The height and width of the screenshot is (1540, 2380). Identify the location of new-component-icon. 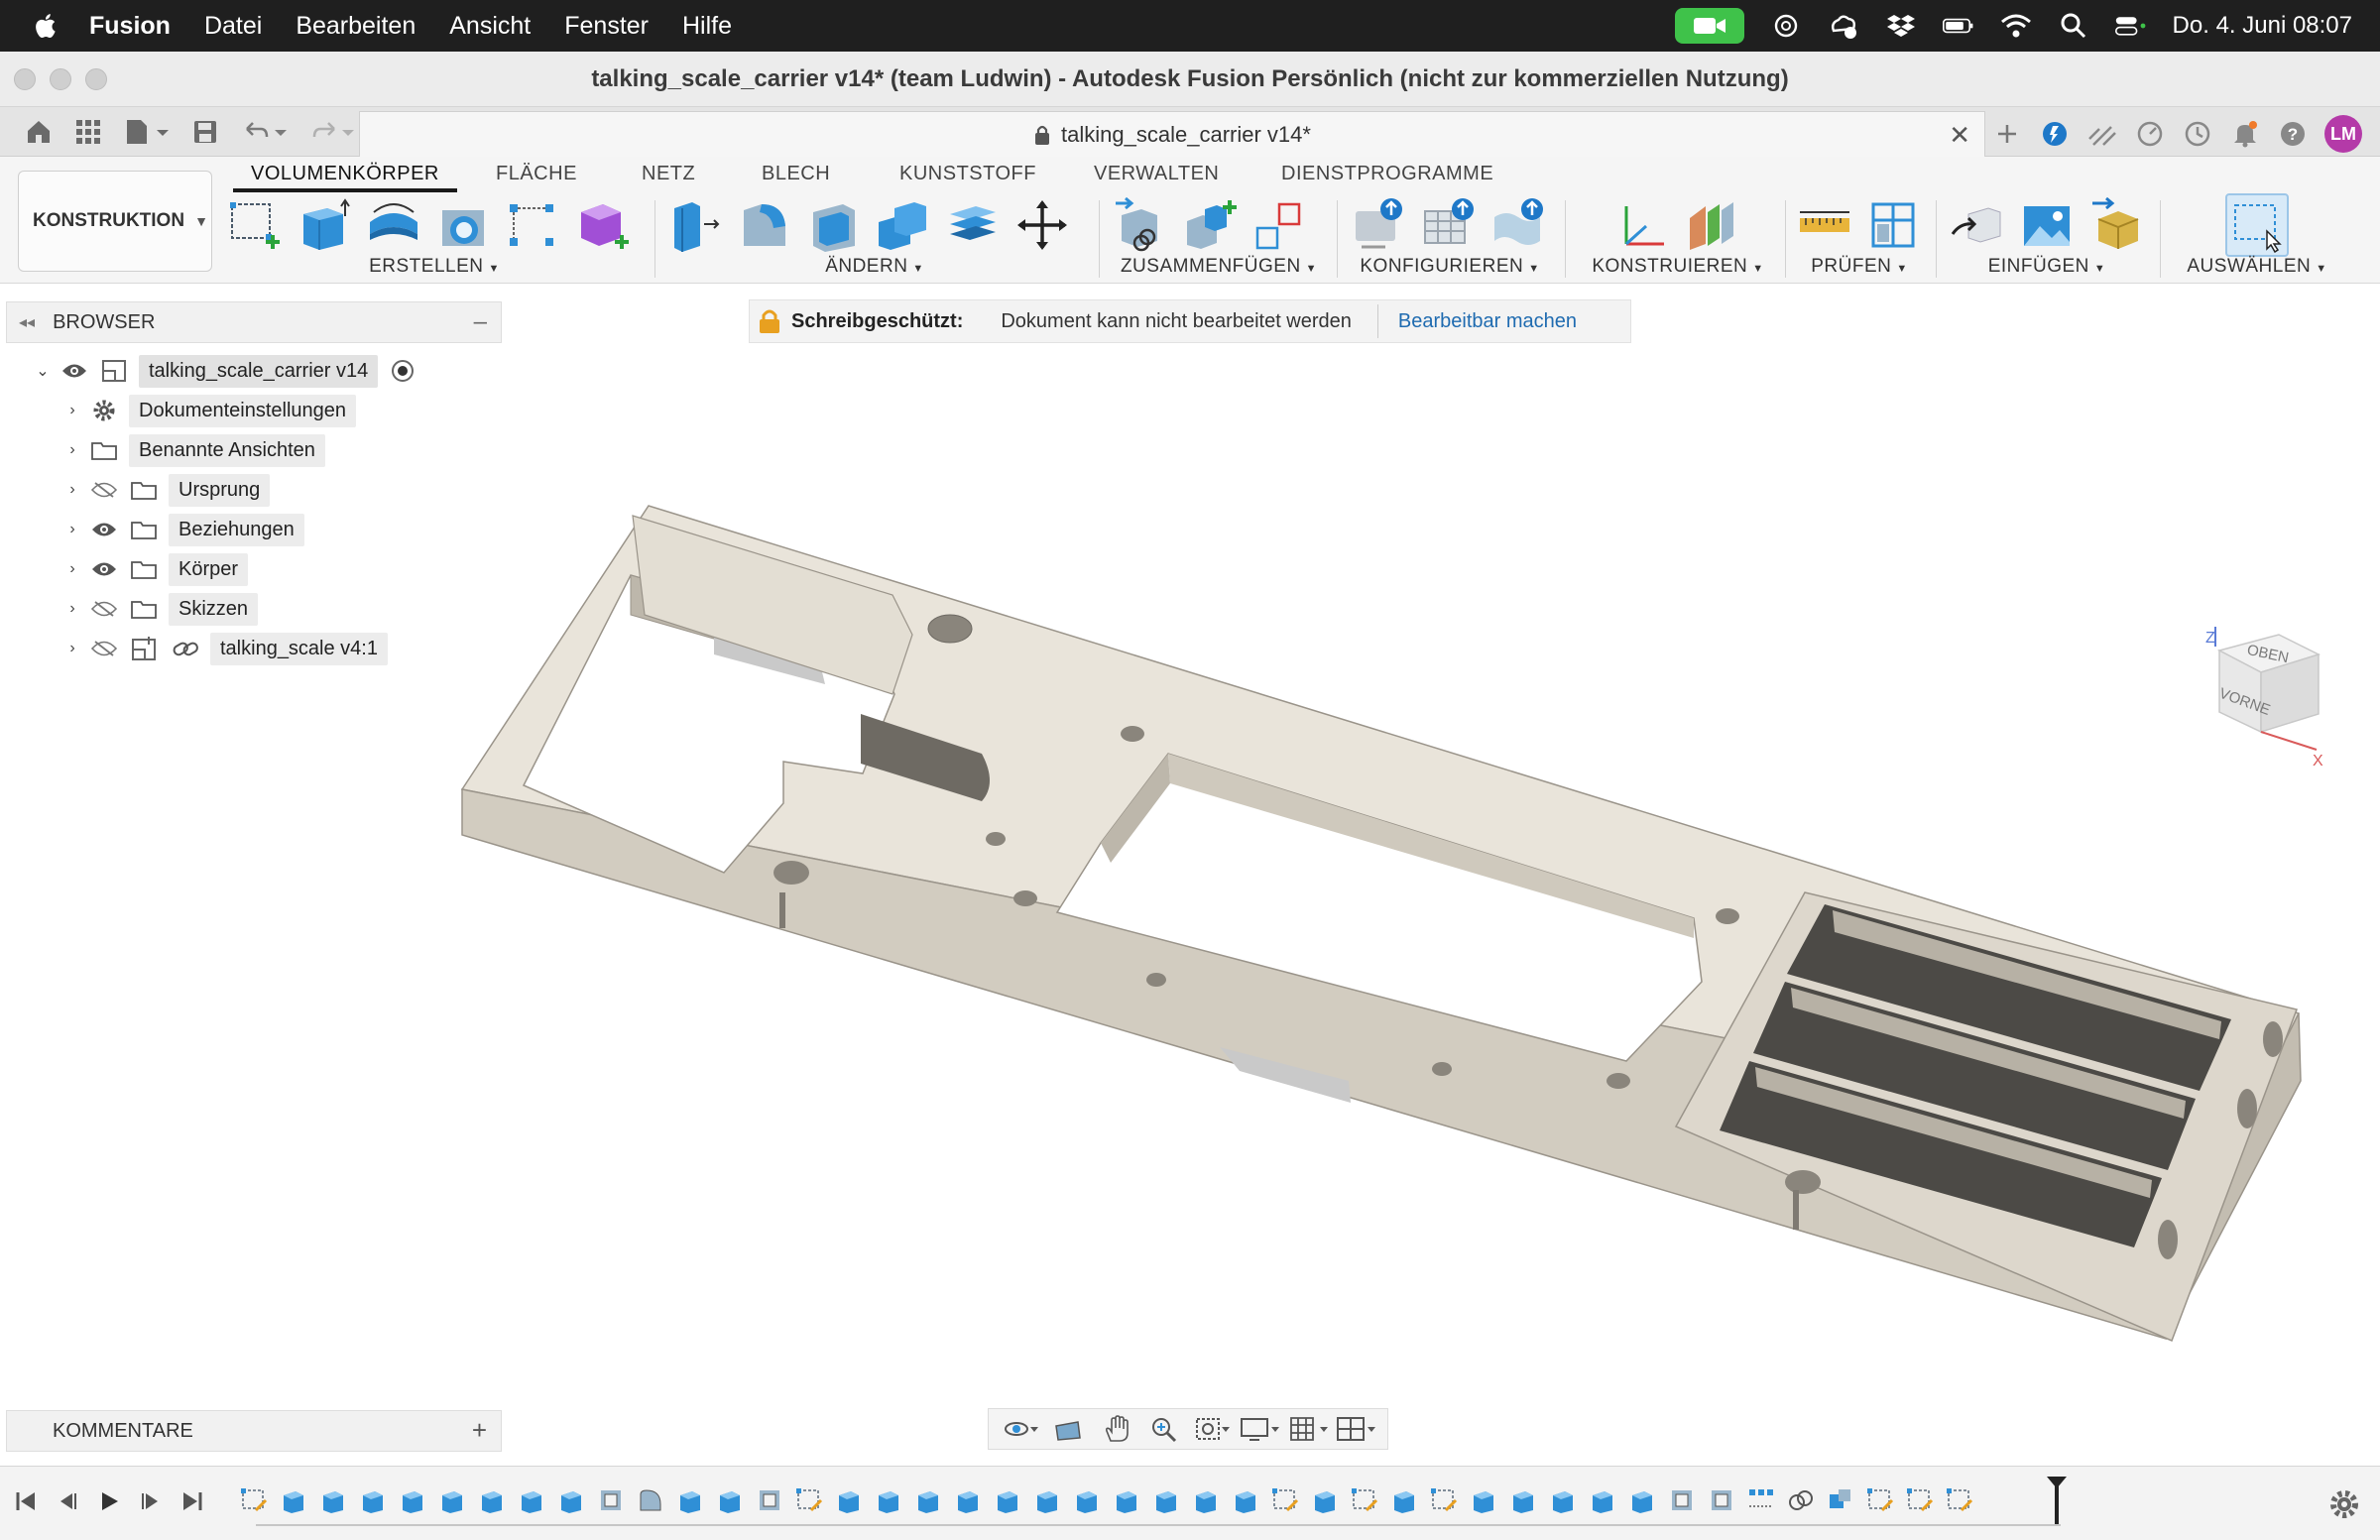
(1141, 225).